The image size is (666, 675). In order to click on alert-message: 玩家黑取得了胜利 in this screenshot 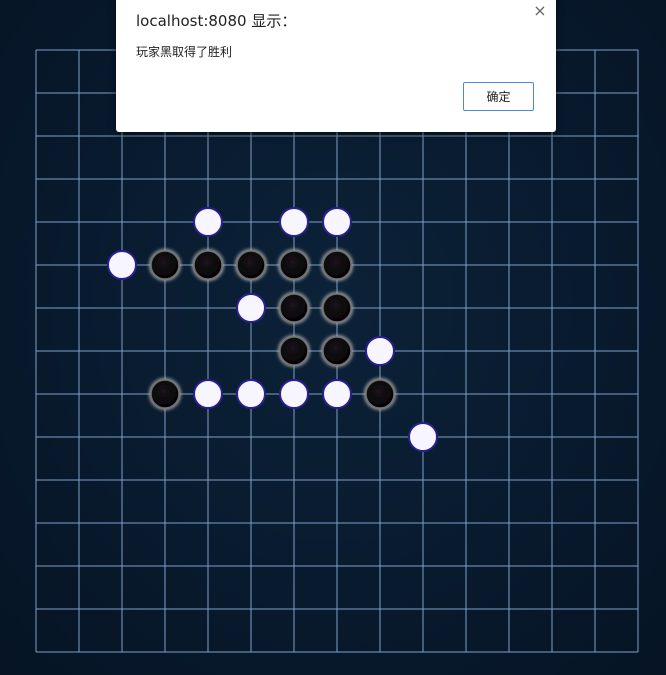, I will do `click(184, 52)`.